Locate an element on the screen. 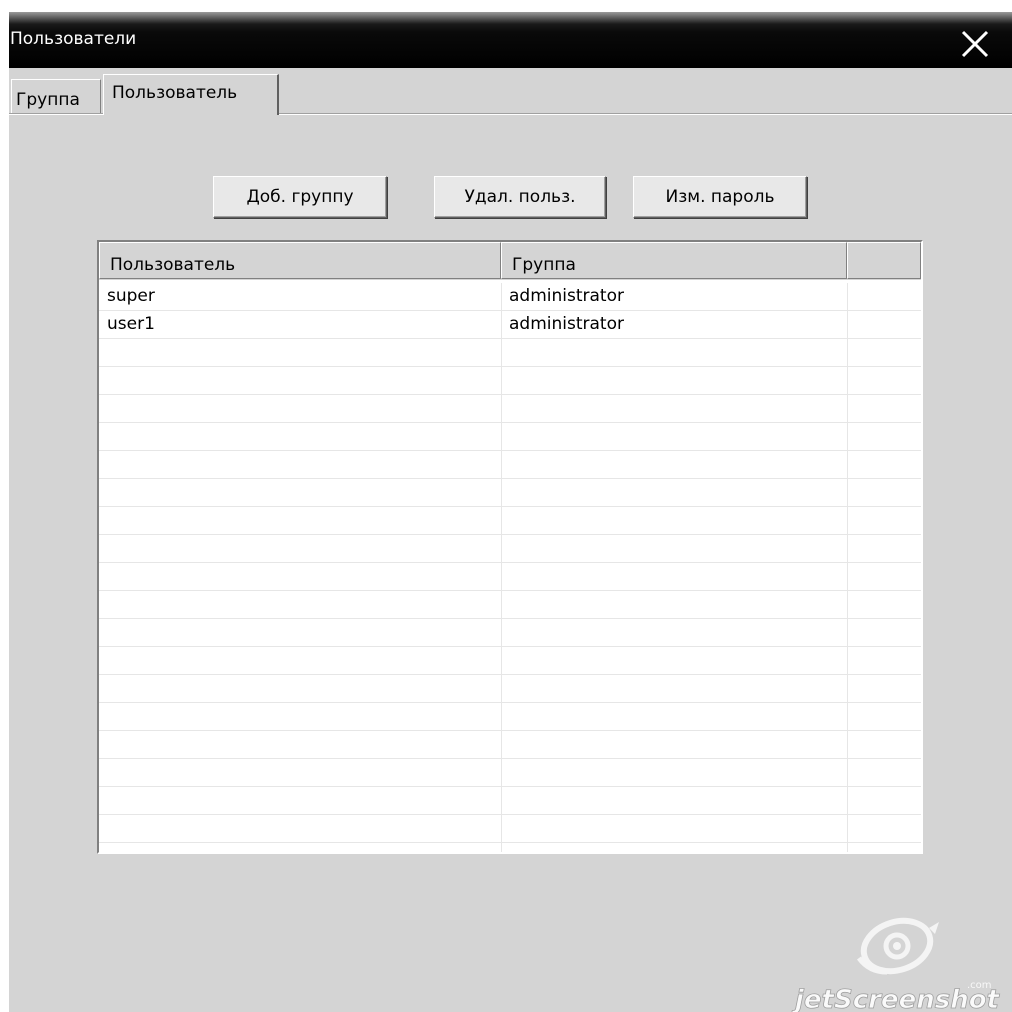 The image size is (1012, 1012). tab-user: Пользователь is located at coordinates (191, 94).